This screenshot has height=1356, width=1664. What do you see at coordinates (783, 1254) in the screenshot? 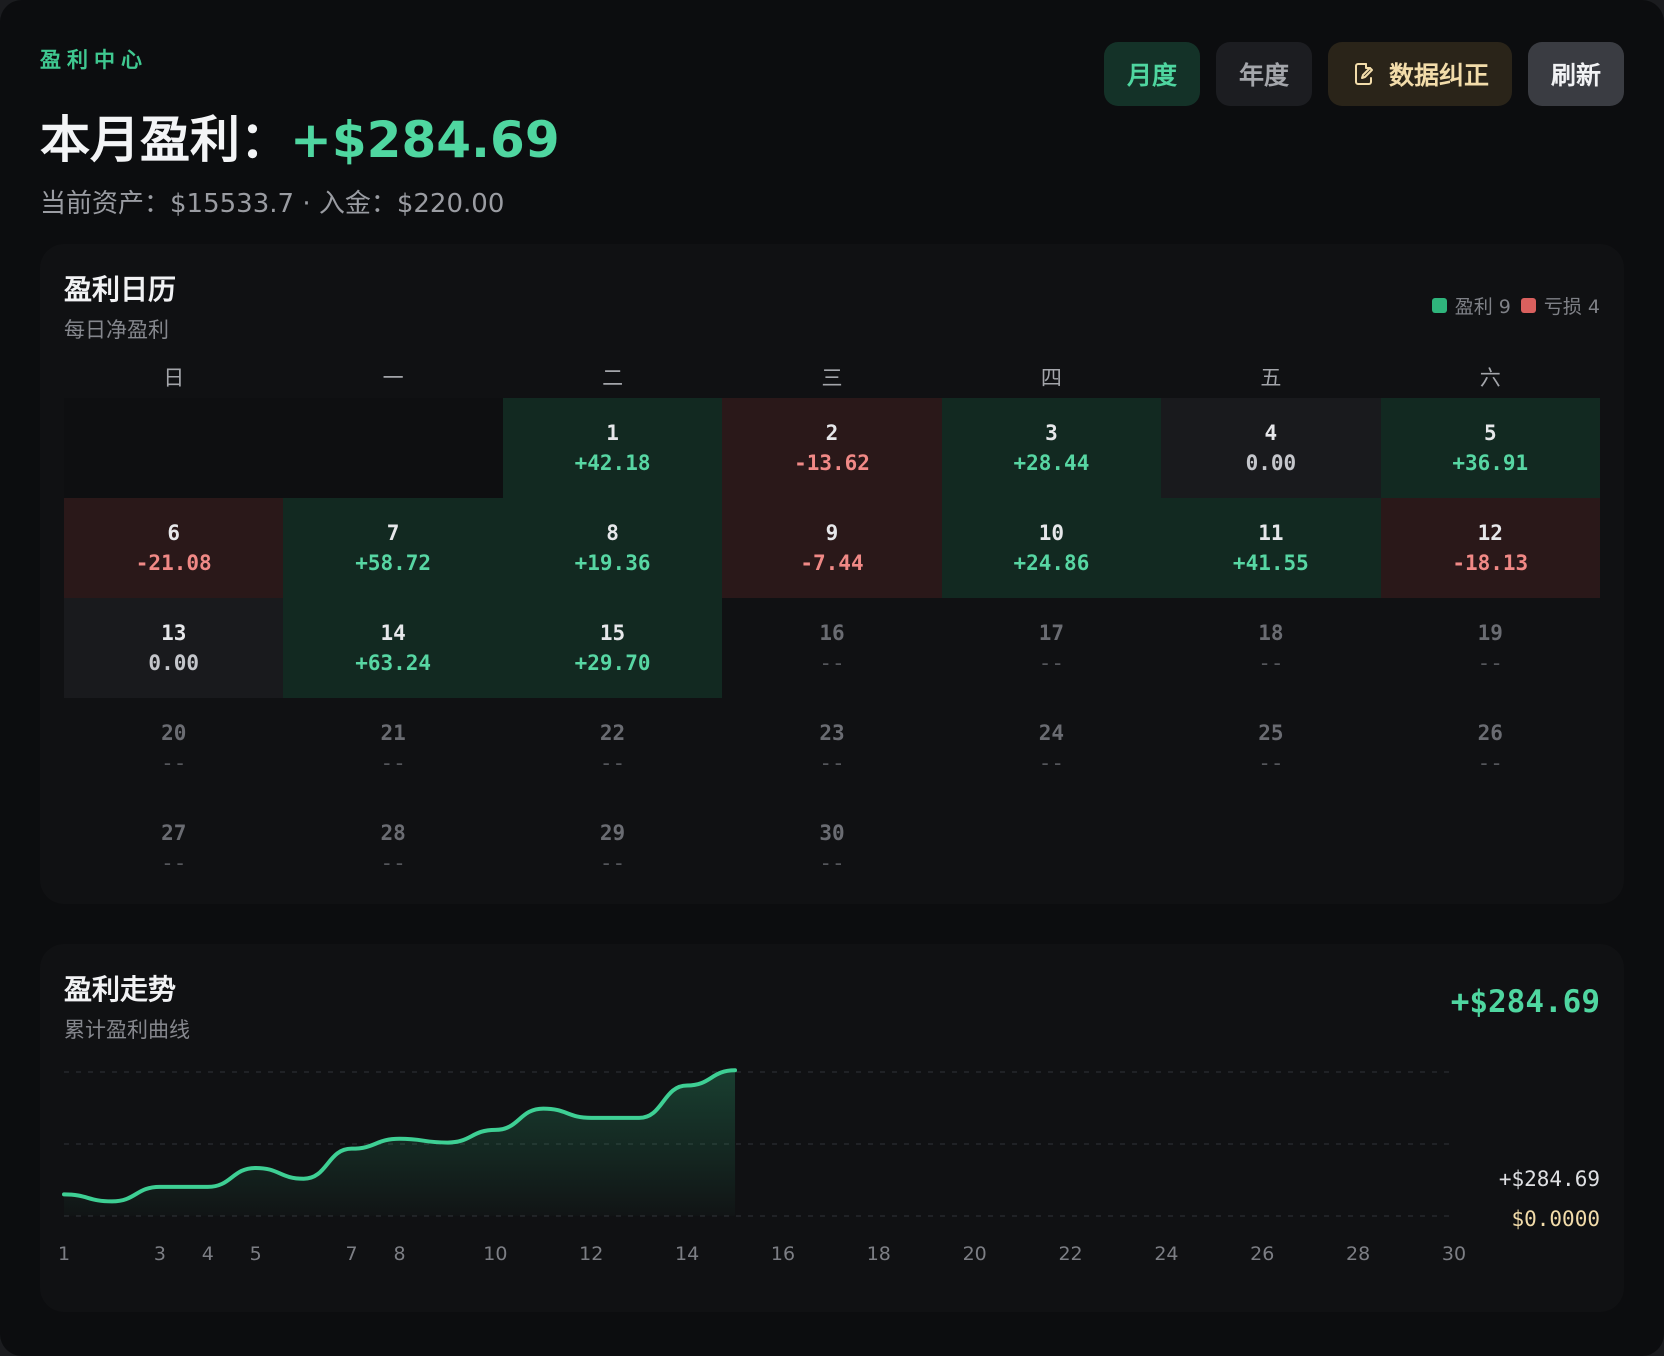
I see `x-tick-label: 16` at bounding box center [783, 1254].